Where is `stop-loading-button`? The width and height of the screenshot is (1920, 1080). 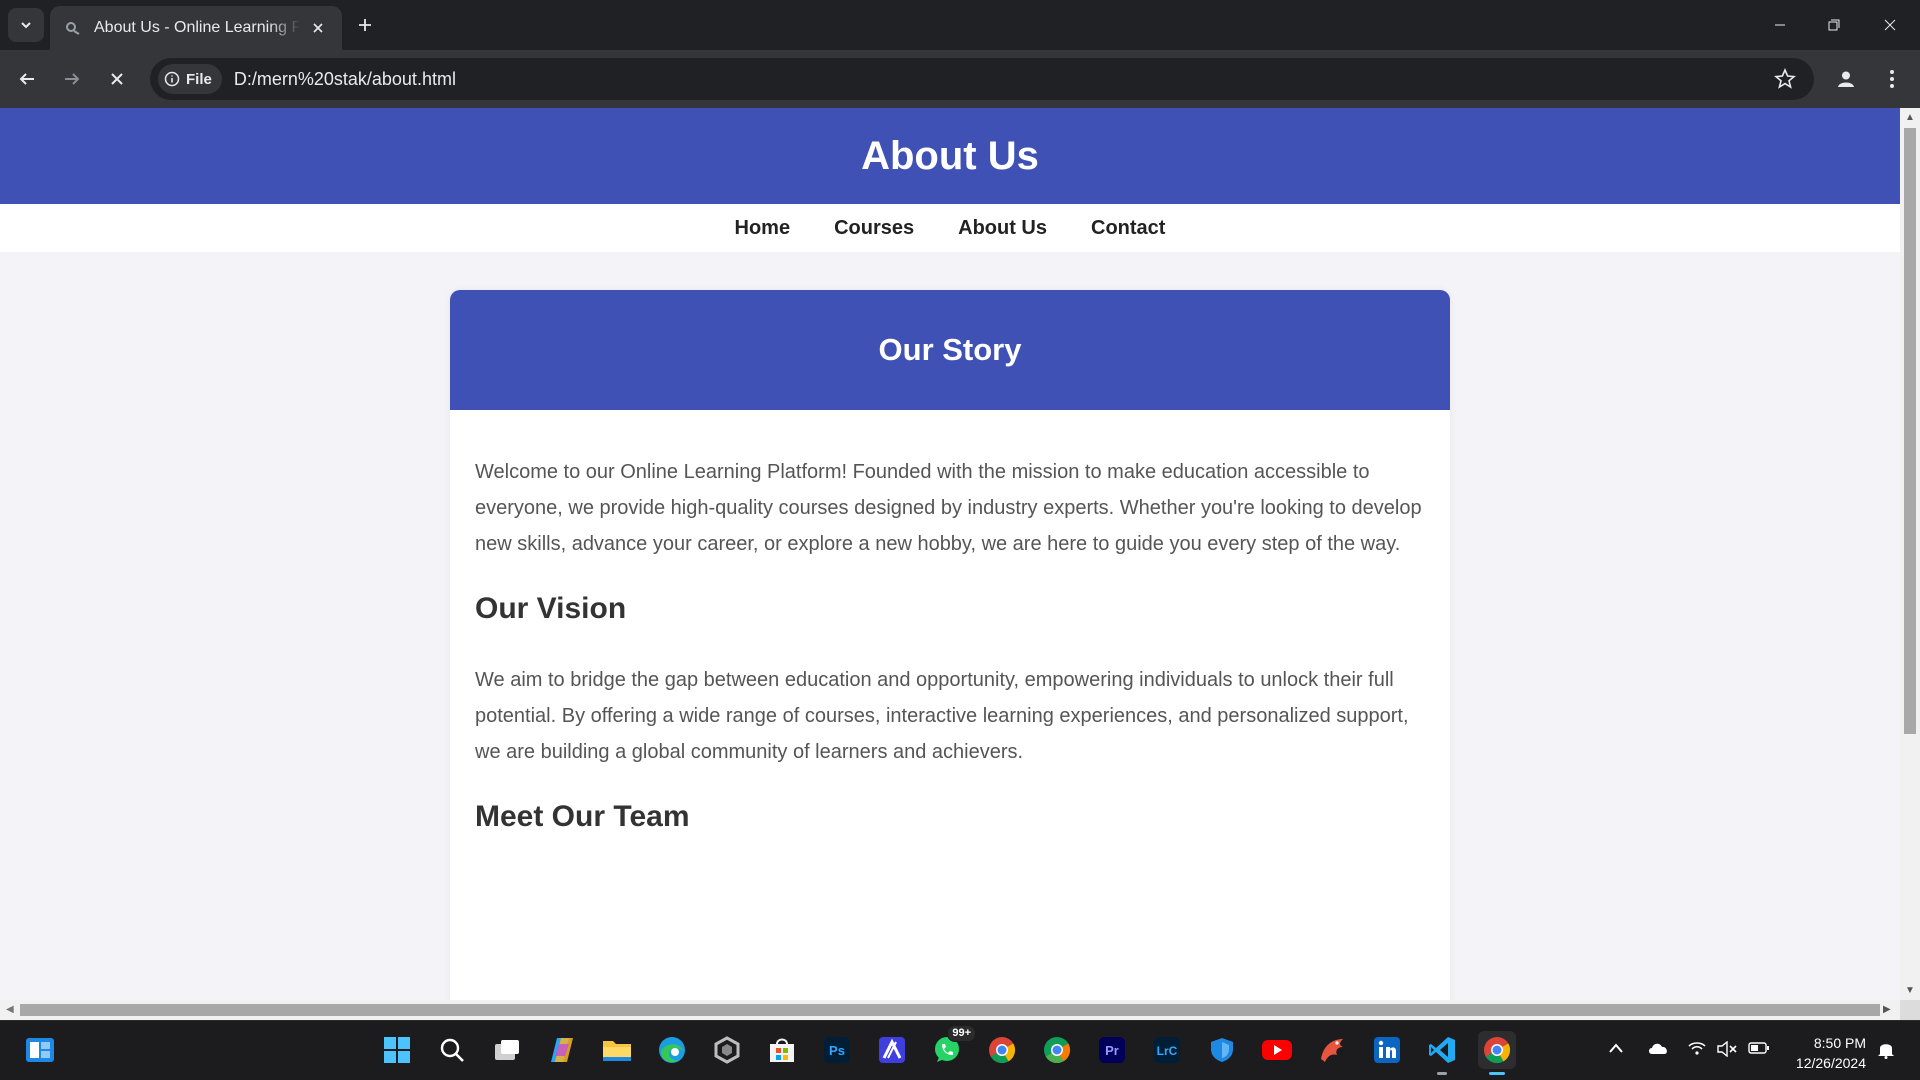
stop-loading-button is located at coordinates (117, 79).